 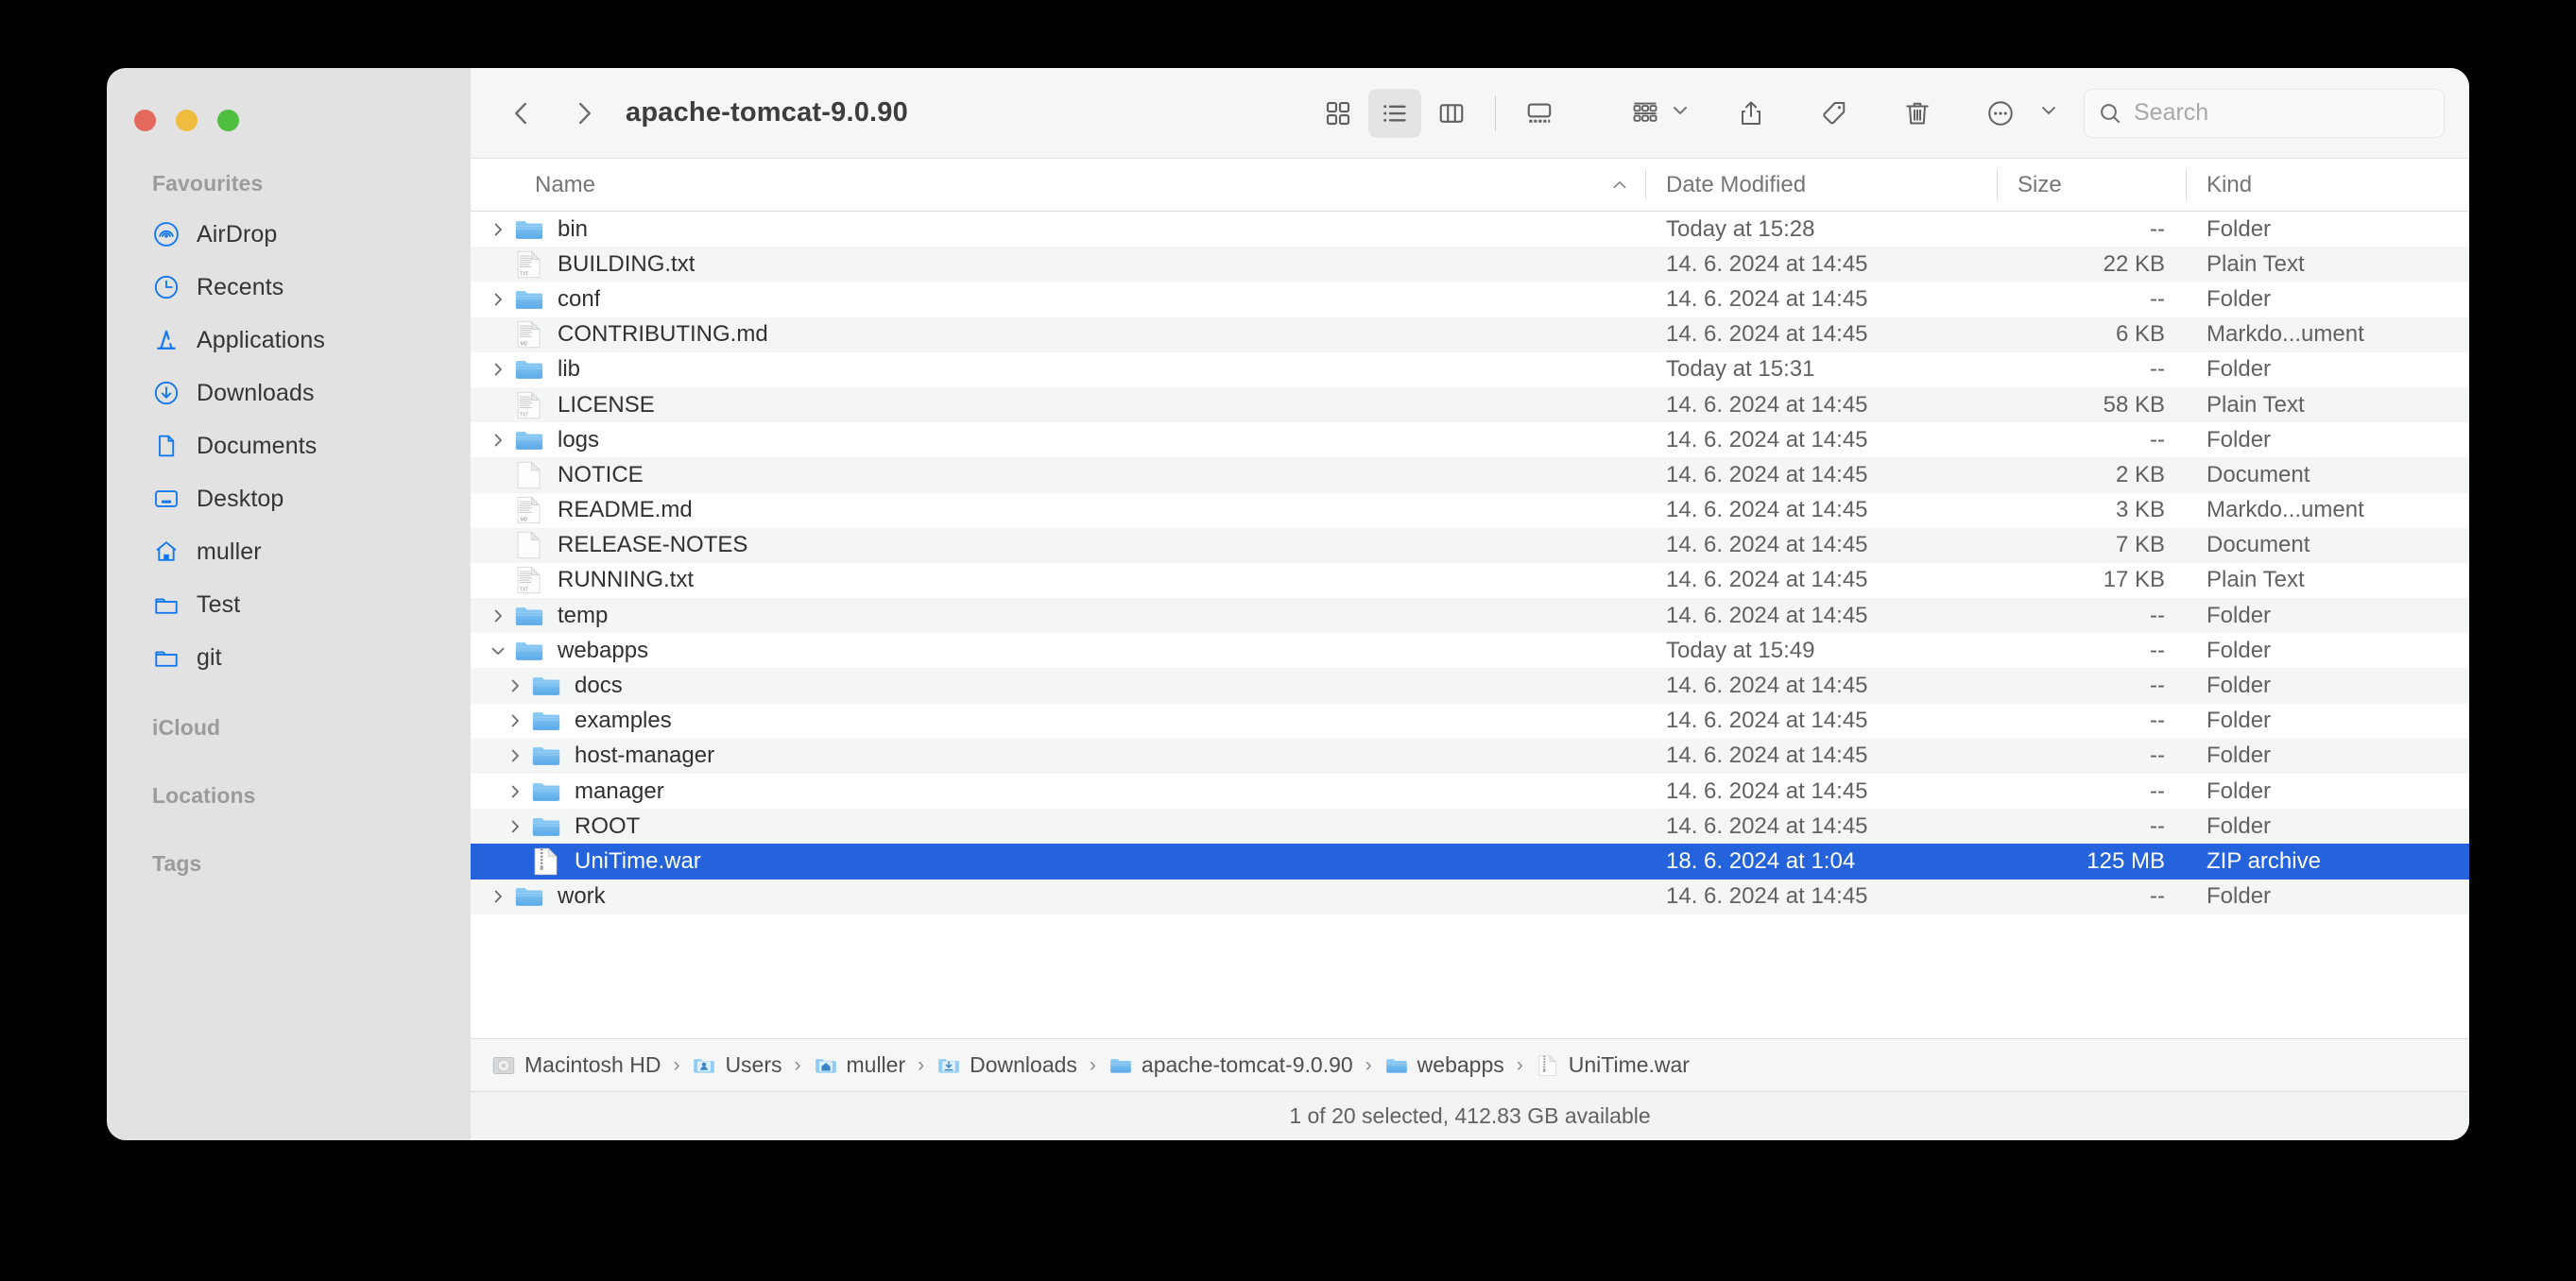 What do you see at coordinates (1767, 298) in the screenshot?
I see `file-date-cell: 14. 6. 2024 at 14:45` at bounding box center [1767, 298].